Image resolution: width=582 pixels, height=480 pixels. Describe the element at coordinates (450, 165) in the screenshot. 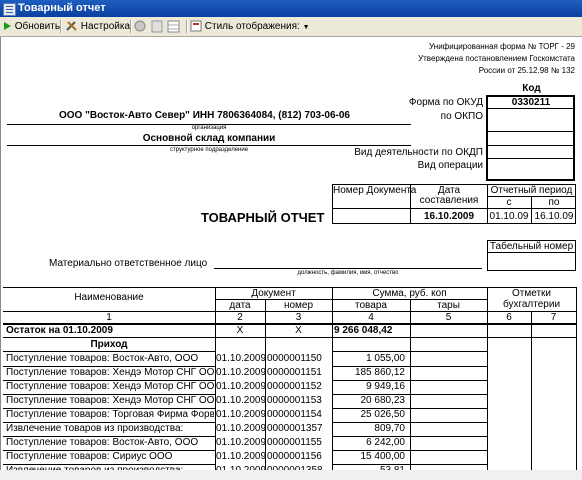

I see `operation-label: Вид операции` at that location.